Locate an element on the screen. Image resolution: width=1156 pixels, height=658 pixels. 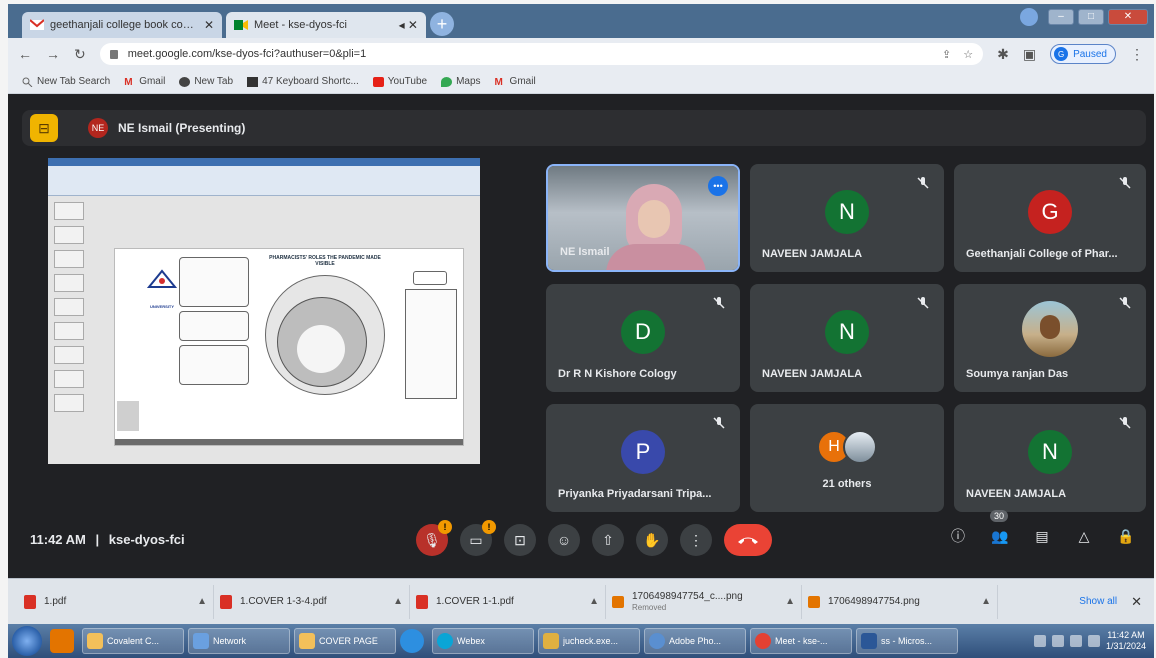
side-panel-icon: ▣ is located at coordinates (1029, 54).